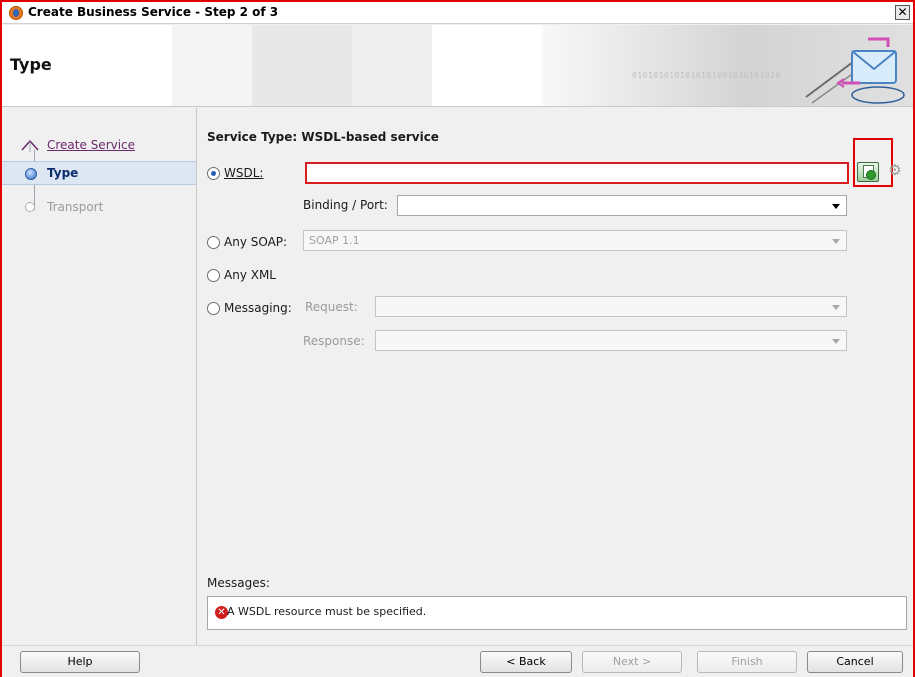 This screenshot has height=677, width=915. I want to click on step-transport: Transport, so click(99, 208).